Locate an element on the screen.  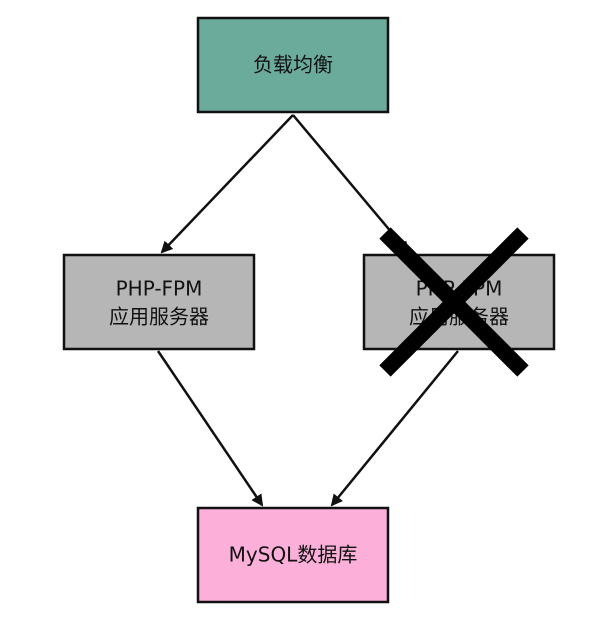
app-server-left-box is located at coordinates (159, 302).